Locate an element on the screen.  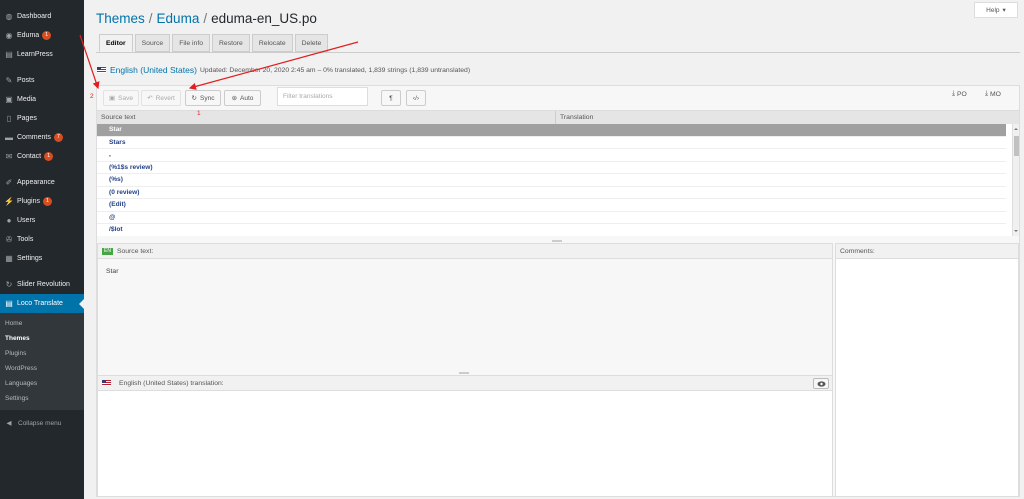
toggle-preview-button is located at coordinates (821, 383).